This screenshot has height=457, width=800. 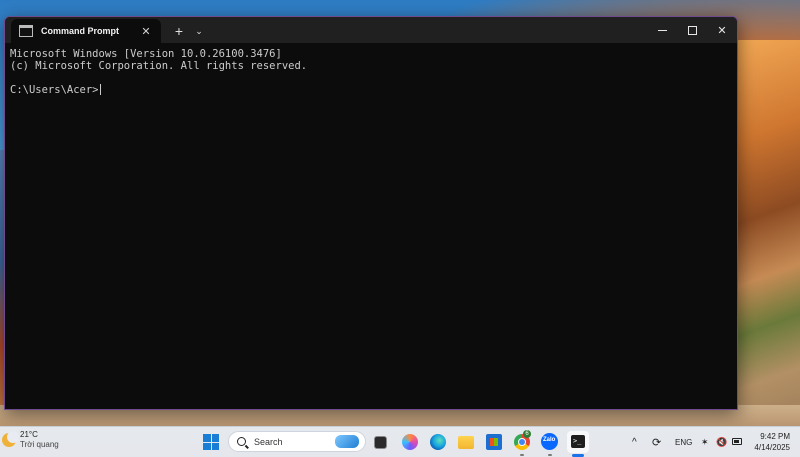 What do you see at coordinates (775, 436) in the screenshot?
I see `clock-time: 9:42 PM` at bounding box center [775, 436].